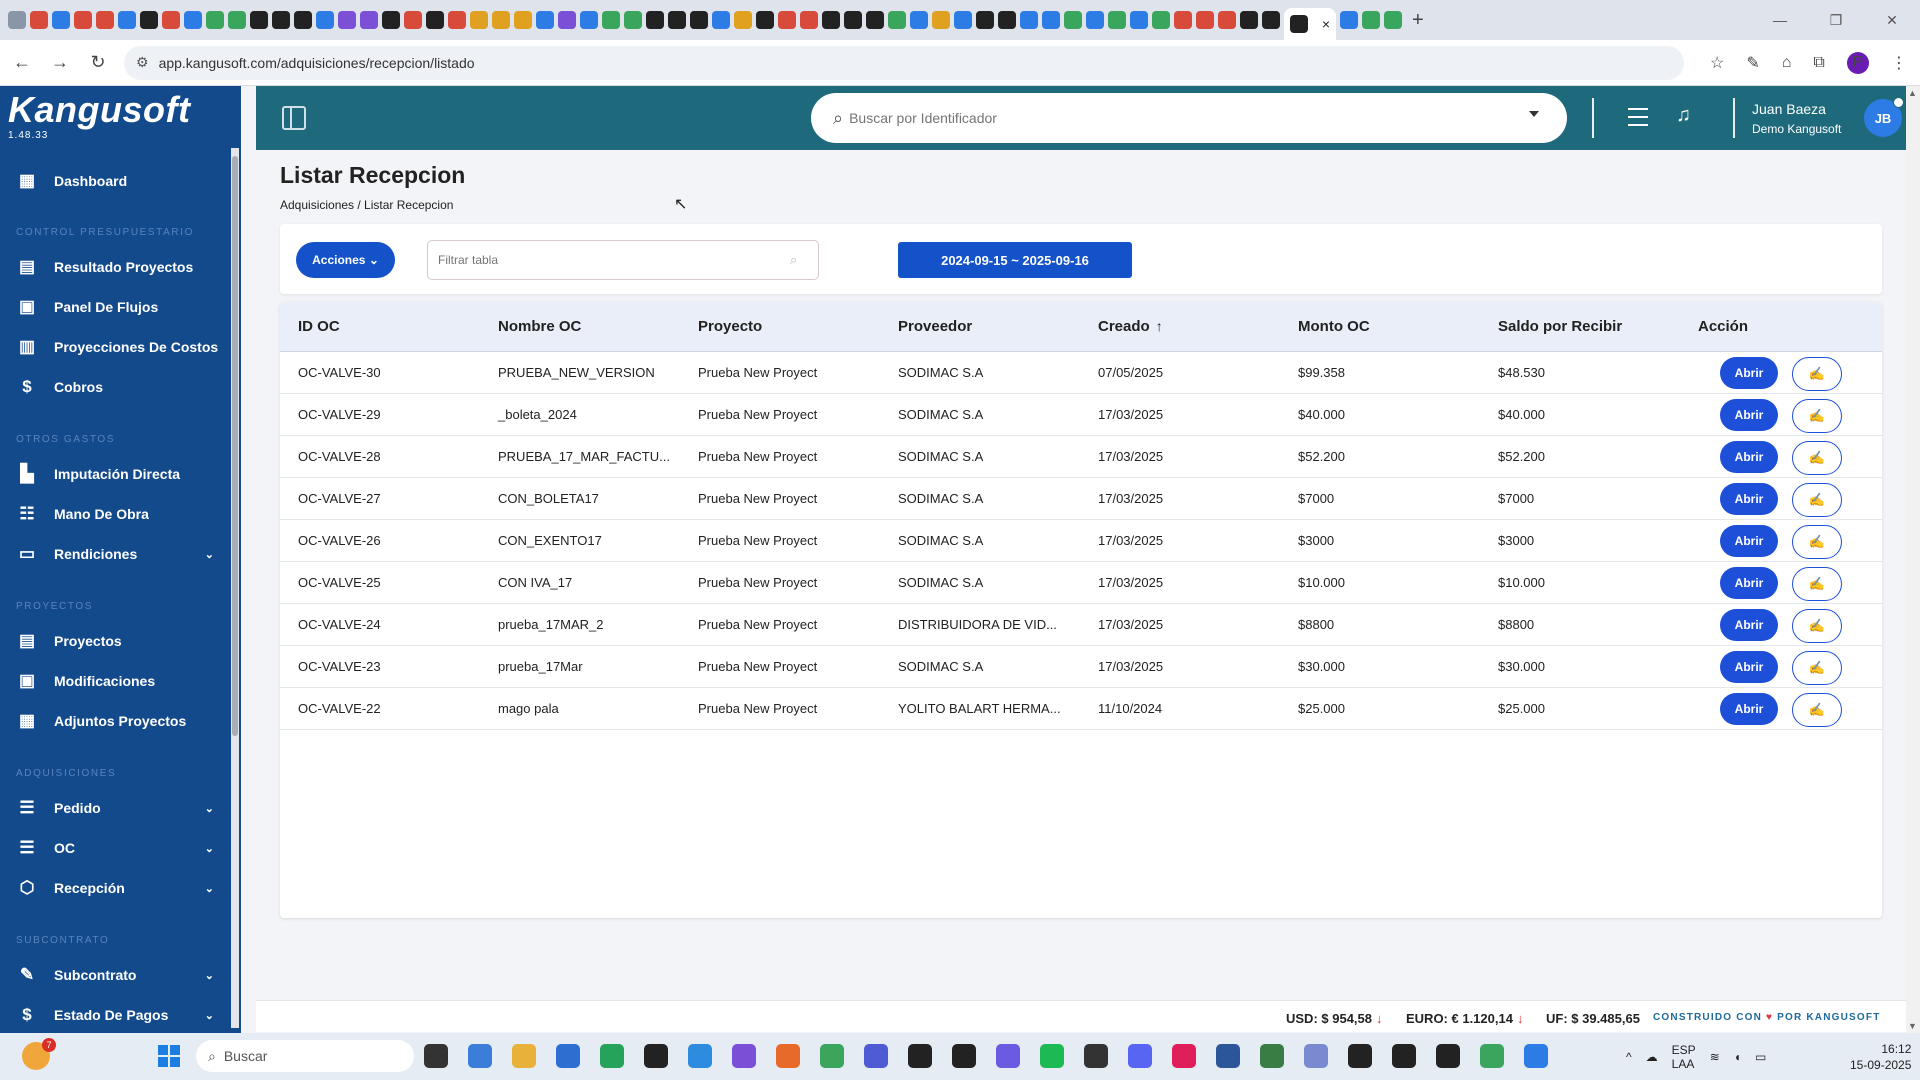 This screenshot has width=1920, height=1080. Describe the element at coordinates (1184, 1056) in the screenshot. I see `slack-icon` at that location.